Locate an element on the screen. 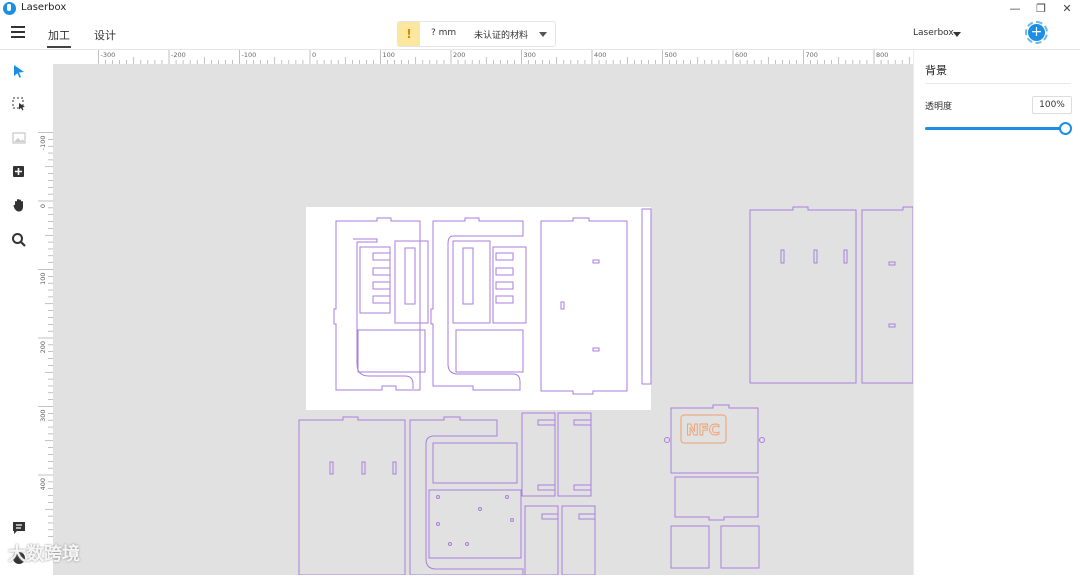 The width and height of the screenshot is (1080, 578). left-toolbar is located at coordinates (19, 312).